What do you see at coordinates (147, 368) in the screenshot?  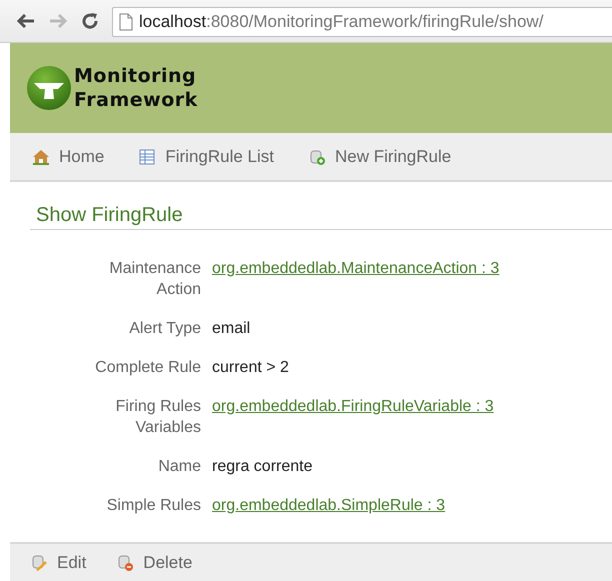 I see `property-label: Complete Rule` at bounding box center [147, 368].